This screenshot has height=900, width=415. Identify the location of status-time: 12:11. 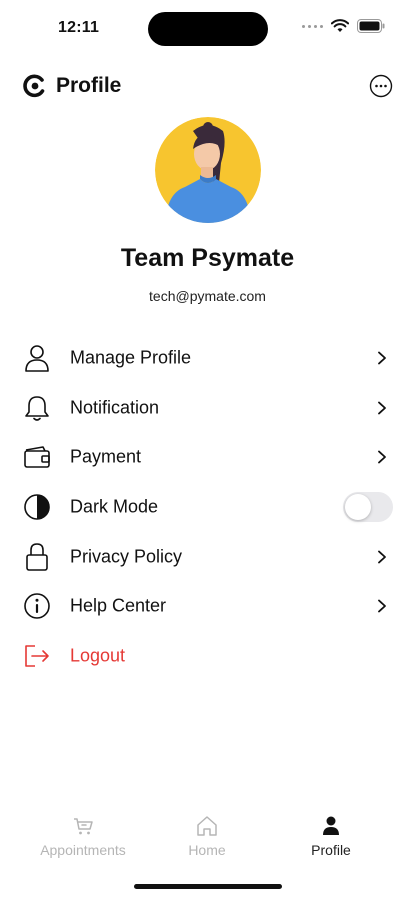
(79, 27).